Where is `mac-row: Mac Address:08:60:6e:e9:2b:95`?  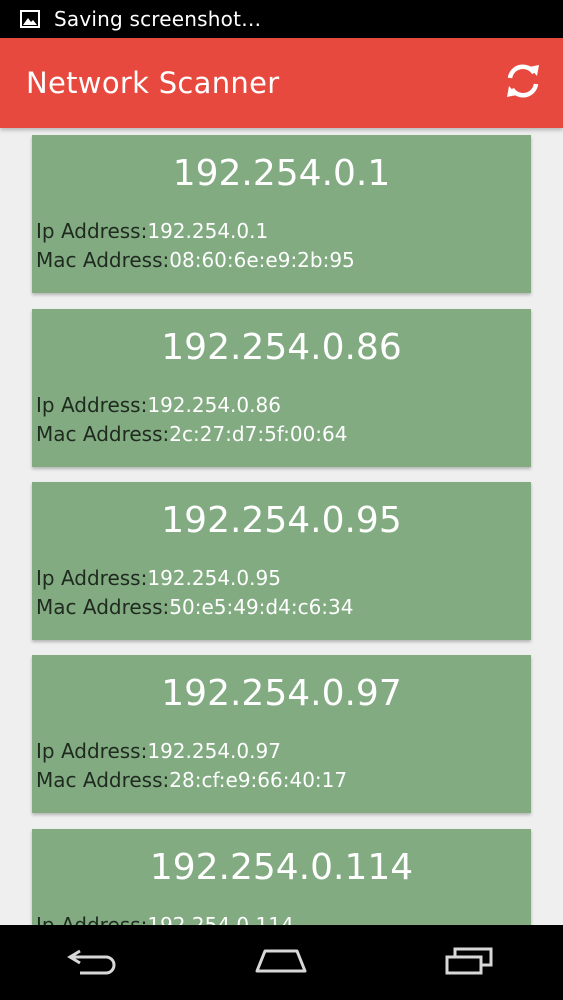 mac-row: Mac Address:08:60:6e:e9:2b:95 is located at coordinates (195, 260).